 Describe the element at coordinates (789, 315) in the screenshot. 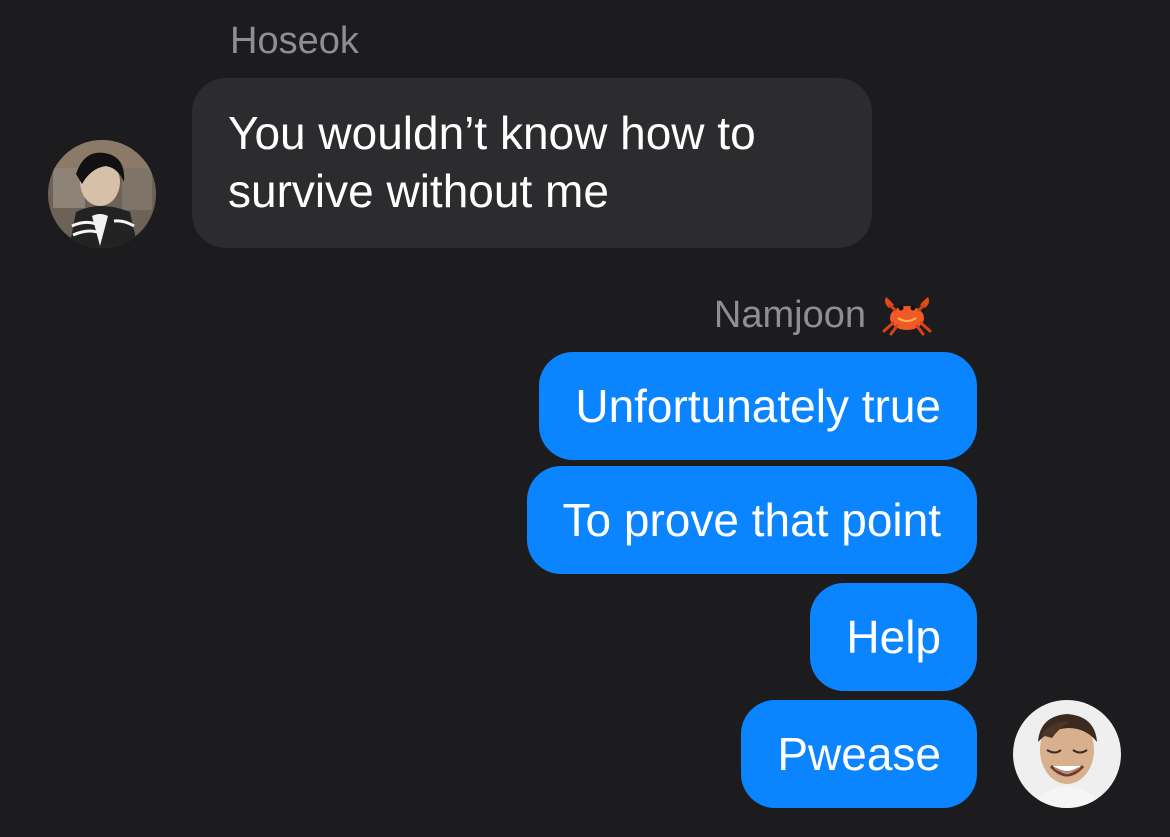

I see `sender-name-namjoon: Namjoon` at that location.